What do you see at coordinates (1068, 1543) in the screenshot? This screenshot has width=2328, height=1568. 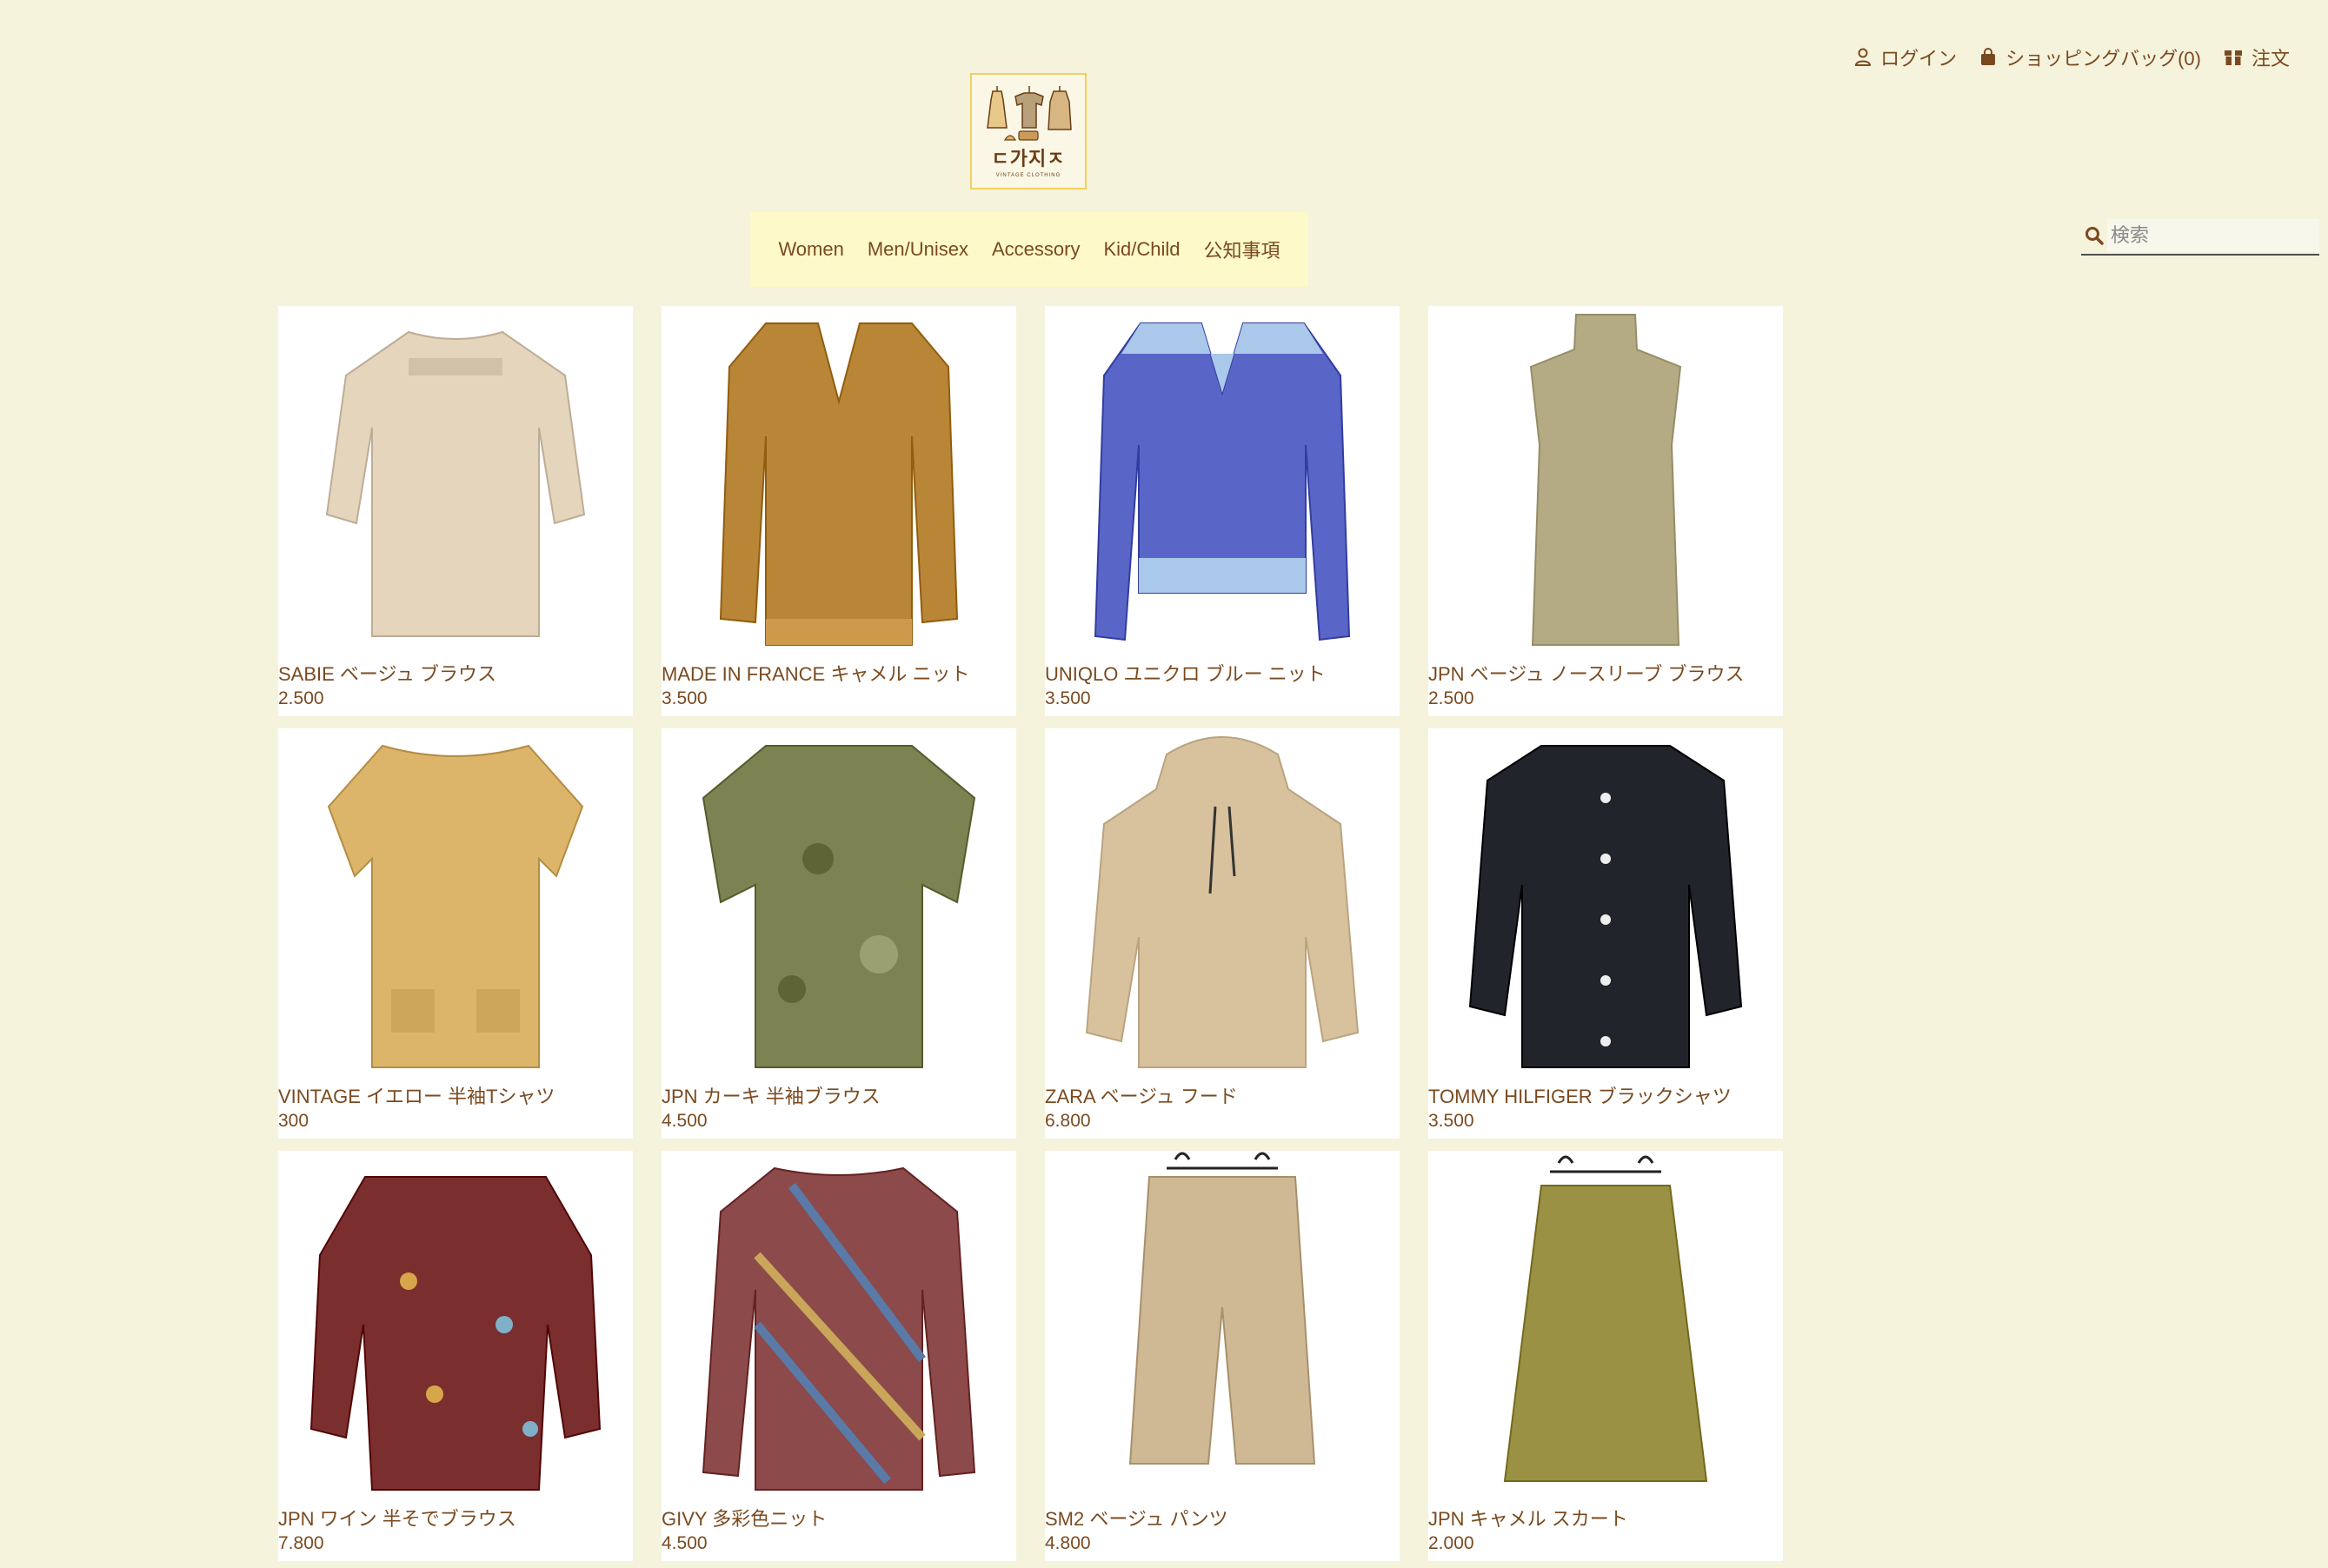 I see `product-price: 4.800` at bounding box center [1068, 1543].